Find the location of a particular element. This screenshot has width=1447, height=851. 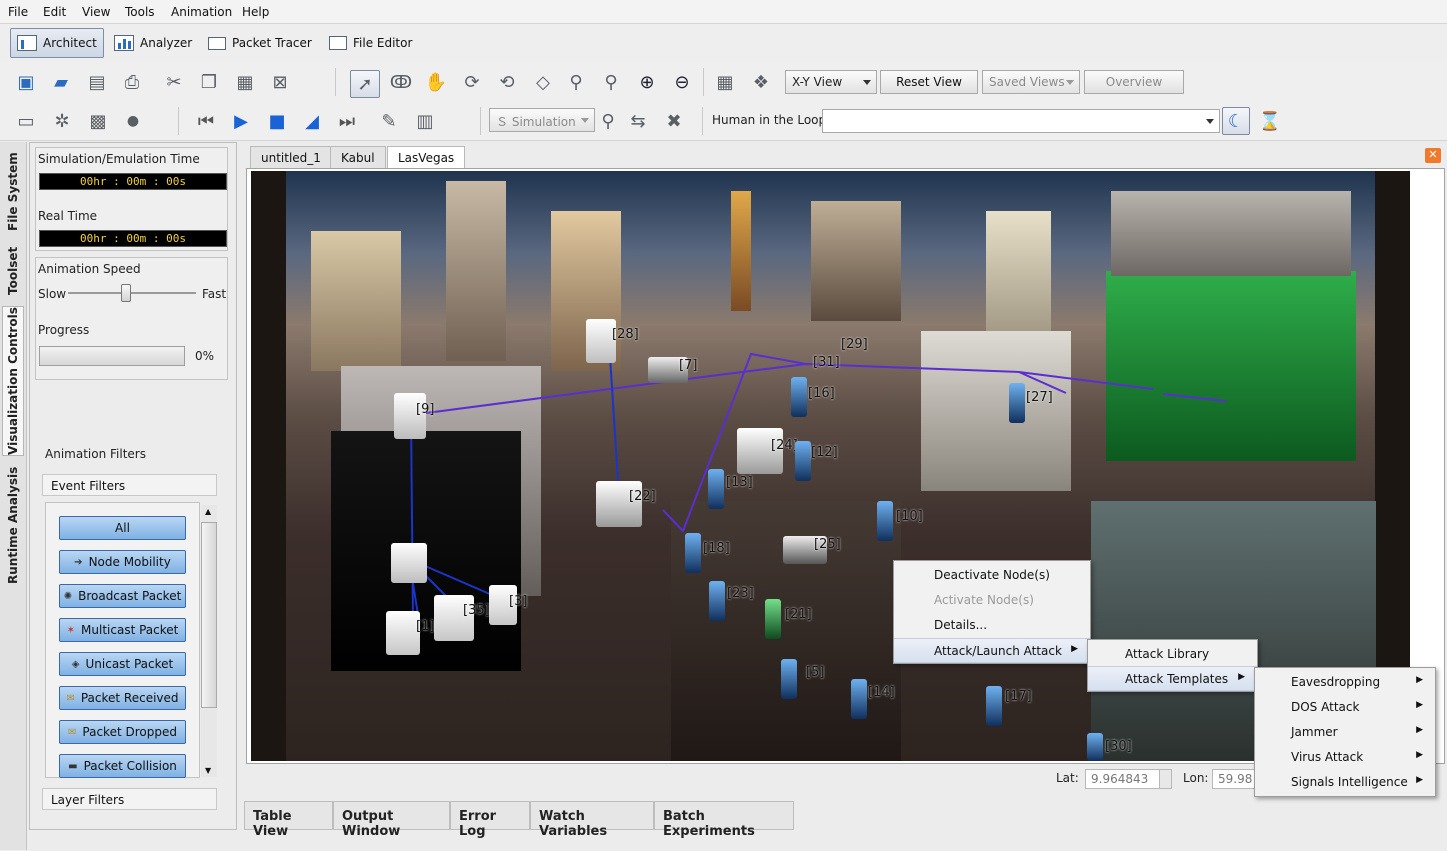

tab-toolset: Toolset is located at coordinates (13, 271).